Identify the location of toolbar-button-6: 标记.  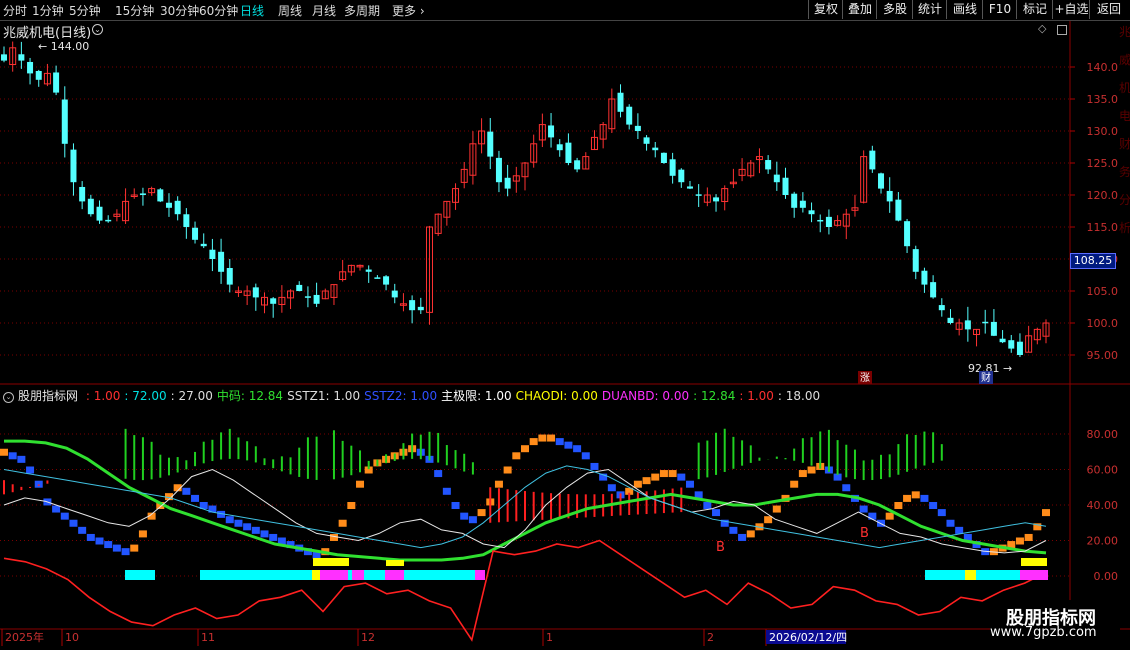
(1034, 9).